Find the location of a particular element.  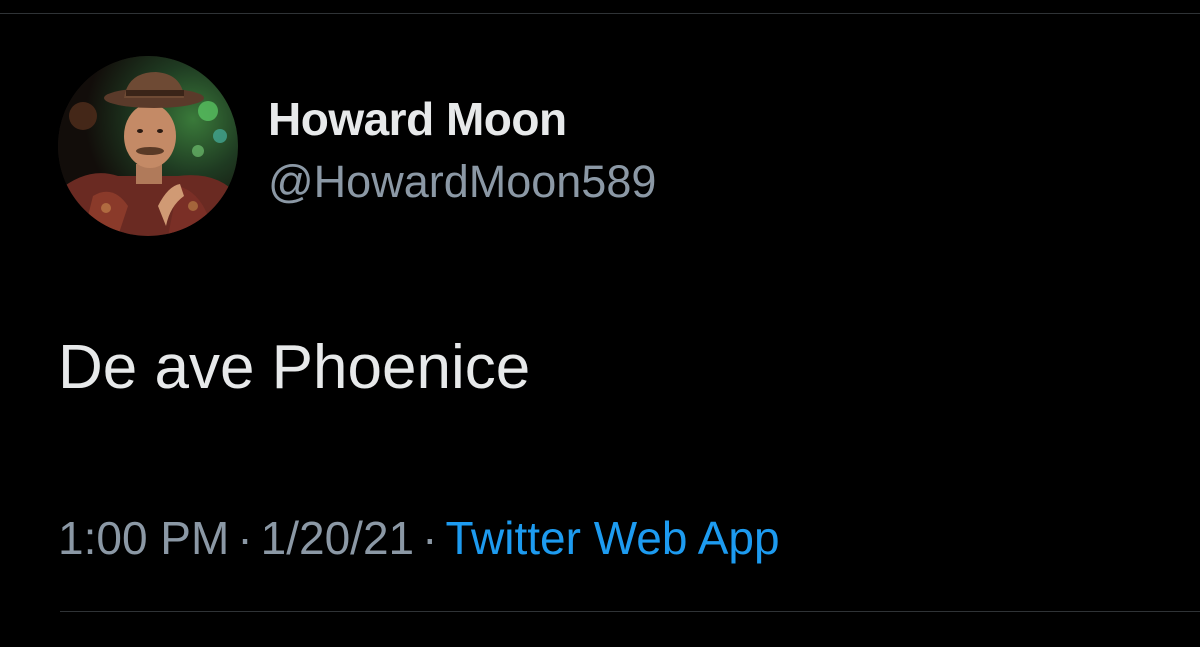

tweet-text: De ave Phoenice is located at coordinates (294, 367).